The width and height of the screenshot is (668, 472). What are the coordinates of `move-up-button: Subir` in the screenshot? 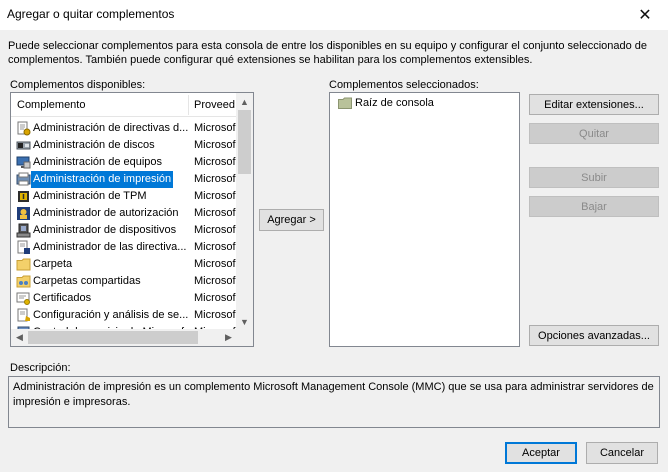 It's located at (594, 177).